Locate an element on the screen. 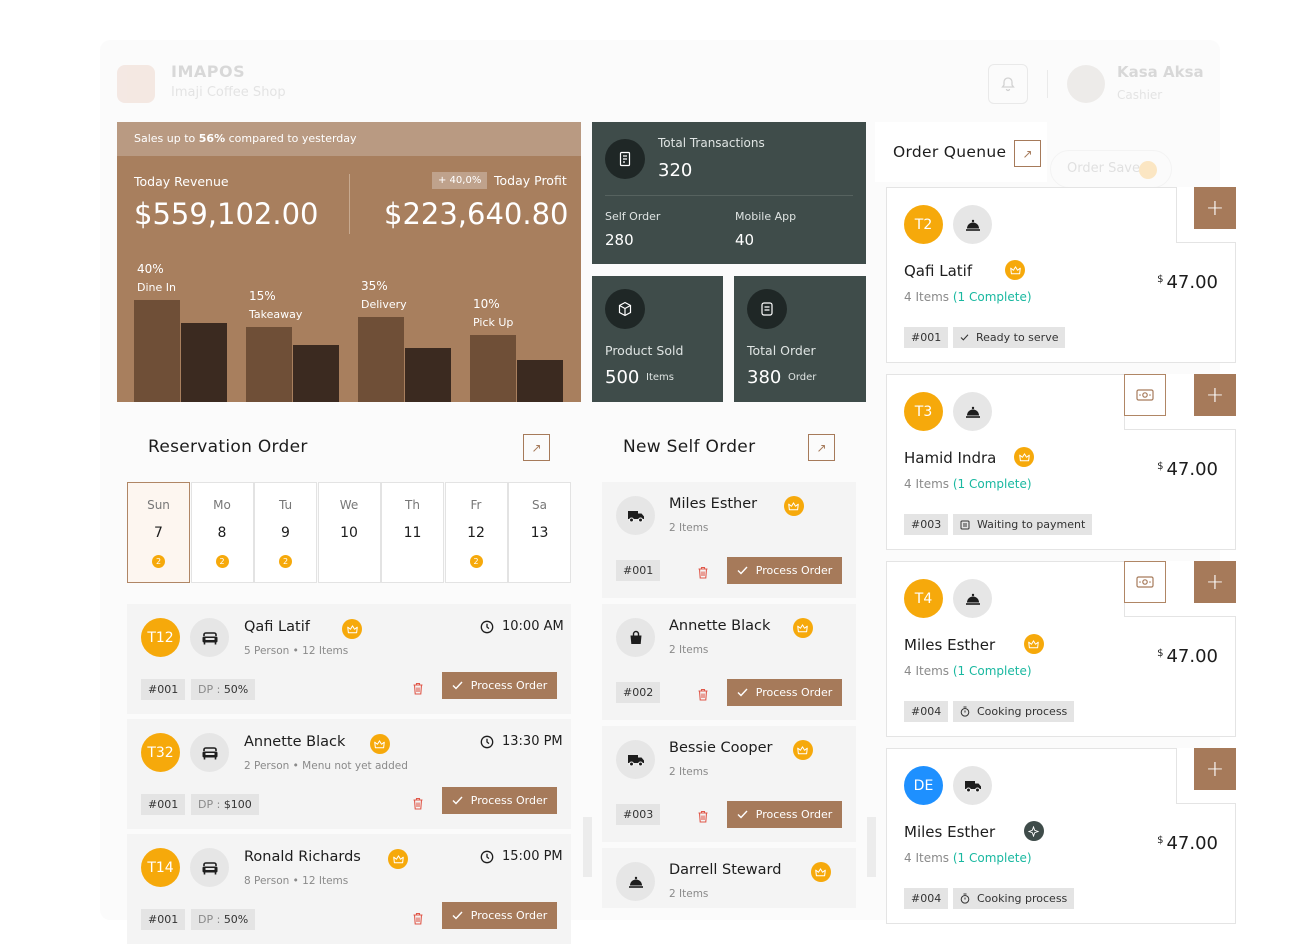  self-order-card: Darrell Steward 2 Items is located at coordinates (729, 878).